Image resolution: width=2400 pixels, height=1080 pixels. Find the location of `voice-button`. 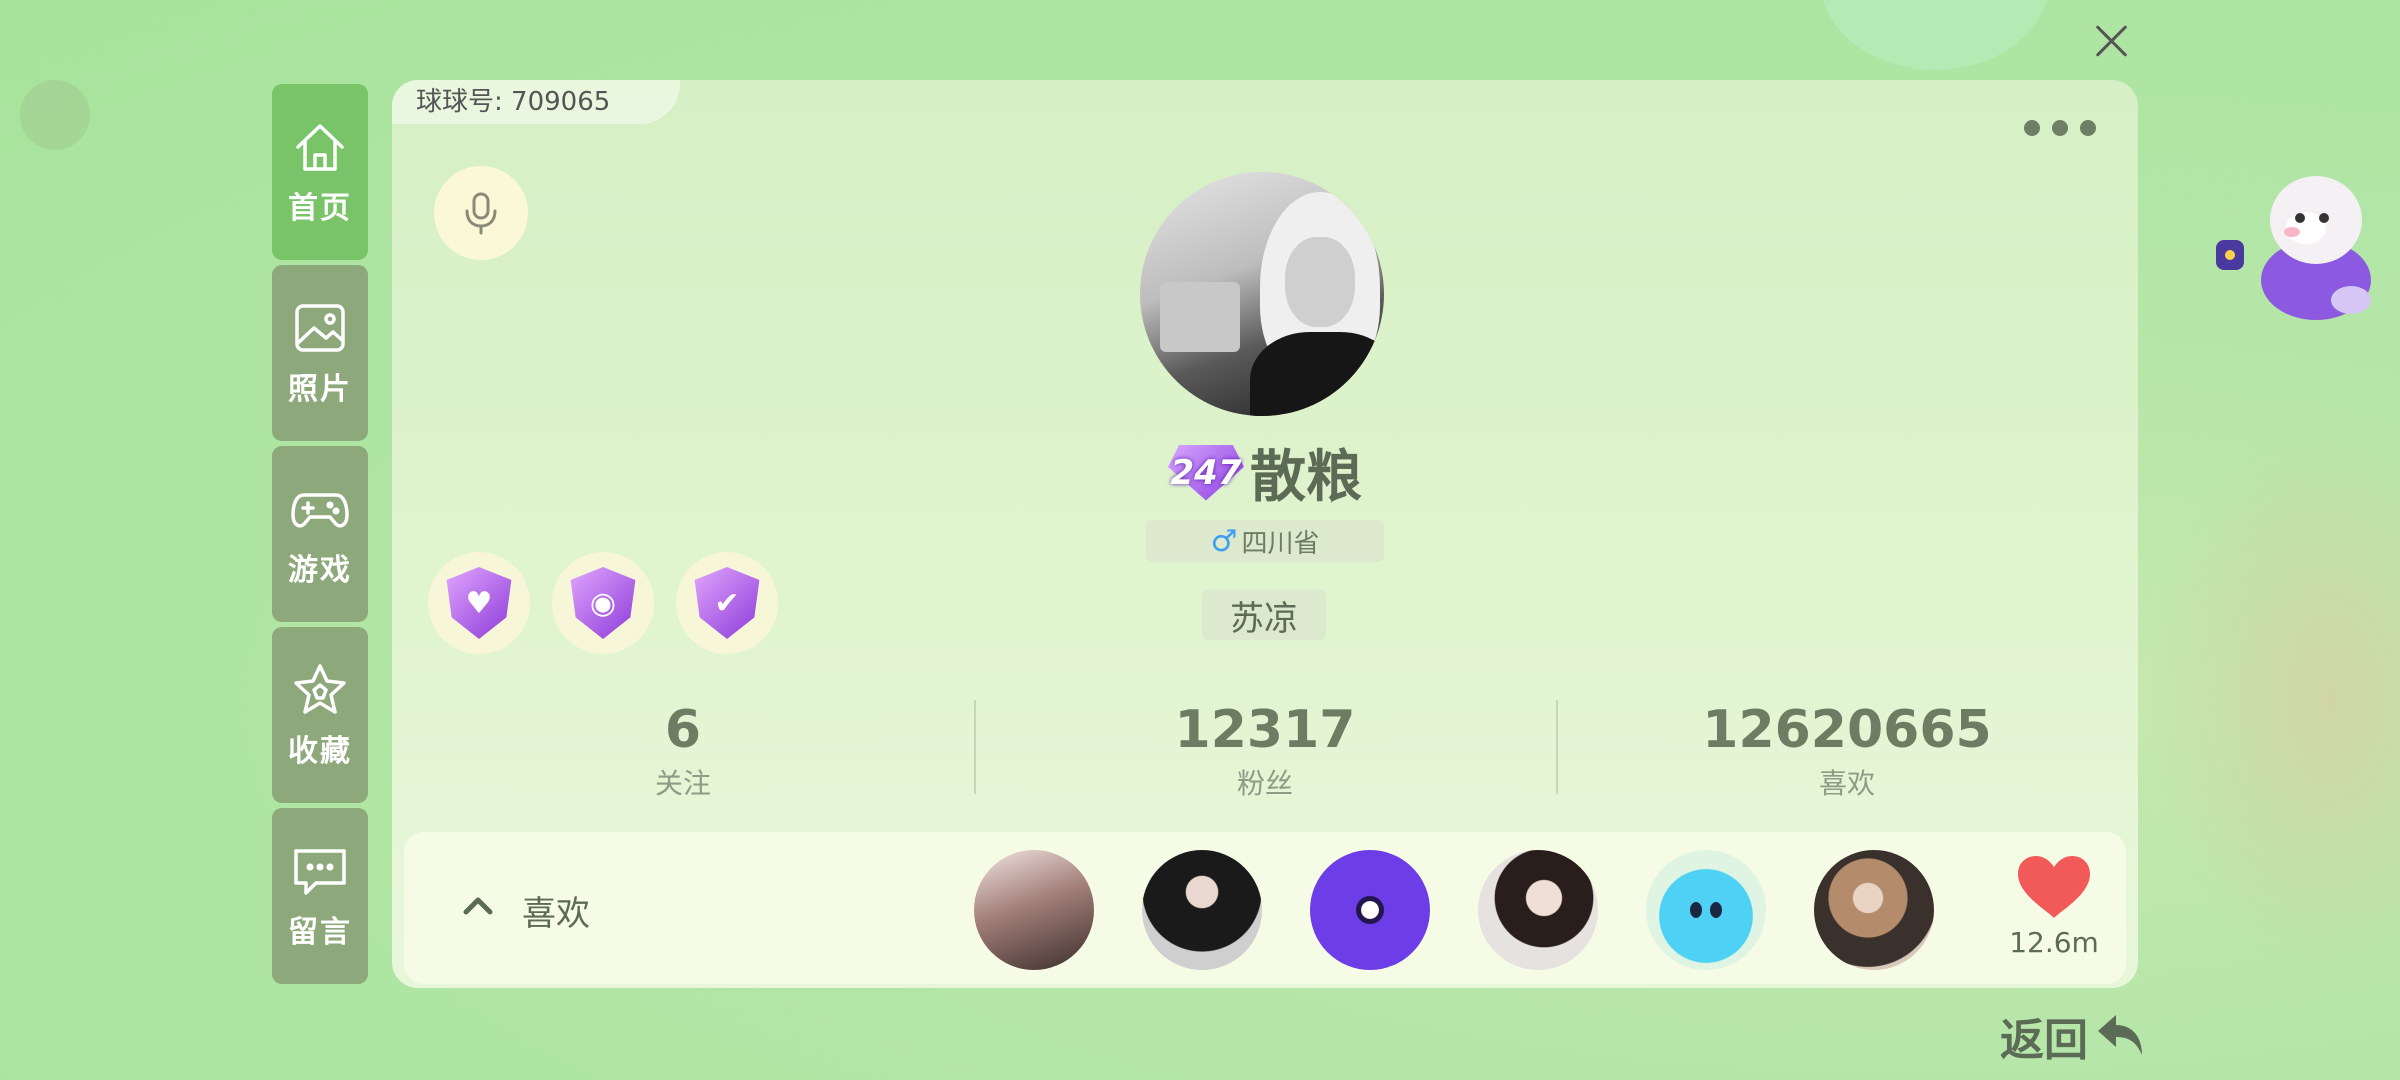

voice-button is located at coordinates (481, 213).